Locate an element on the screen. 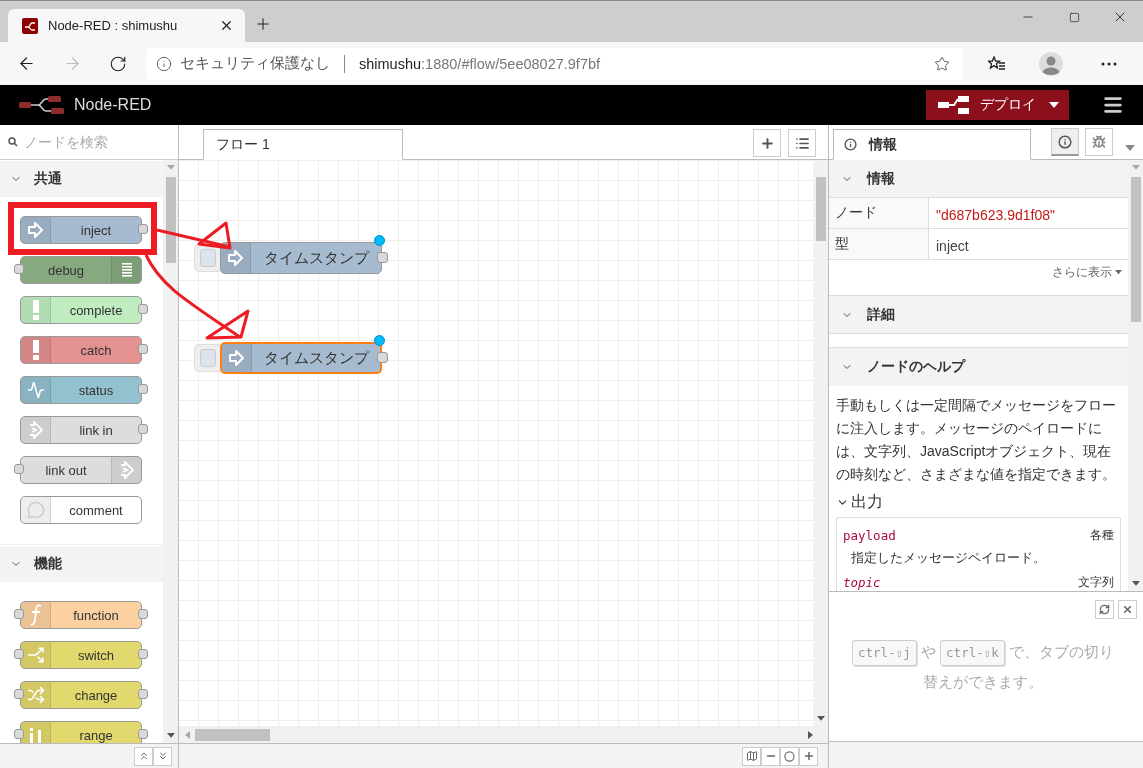 The height and width of the screenshot is (768, 1143). info-tab-button is located at coordinates (1065, 142).